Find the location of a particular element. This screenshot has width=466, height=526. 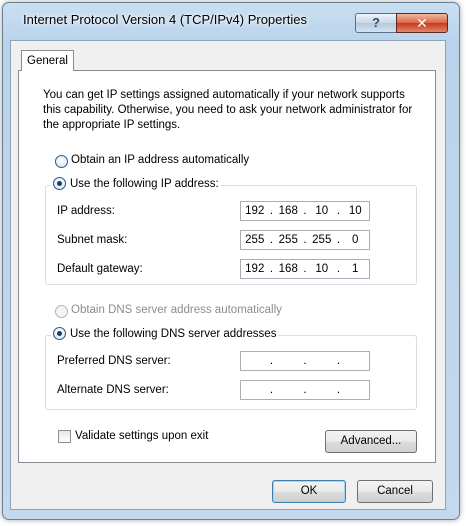

cancel-button-label: Cancel is located at coordinates (395, 491).